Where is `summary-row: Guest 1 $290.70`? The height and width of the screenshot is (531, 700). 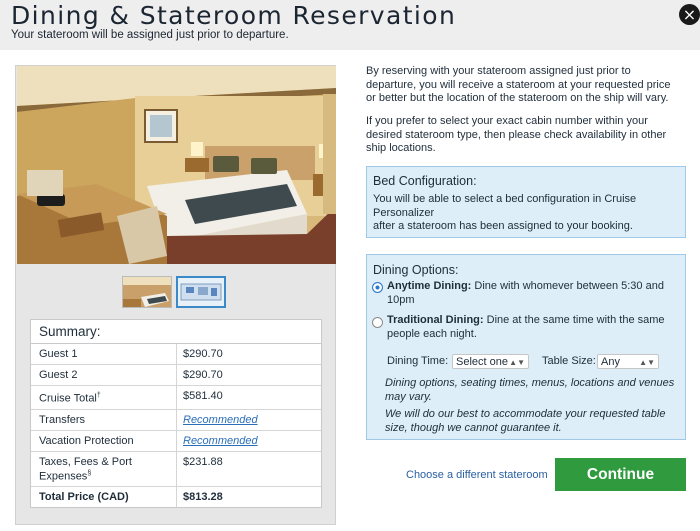 summary-row: Guest 1 $290.70 is located at coordinates (176, 354).